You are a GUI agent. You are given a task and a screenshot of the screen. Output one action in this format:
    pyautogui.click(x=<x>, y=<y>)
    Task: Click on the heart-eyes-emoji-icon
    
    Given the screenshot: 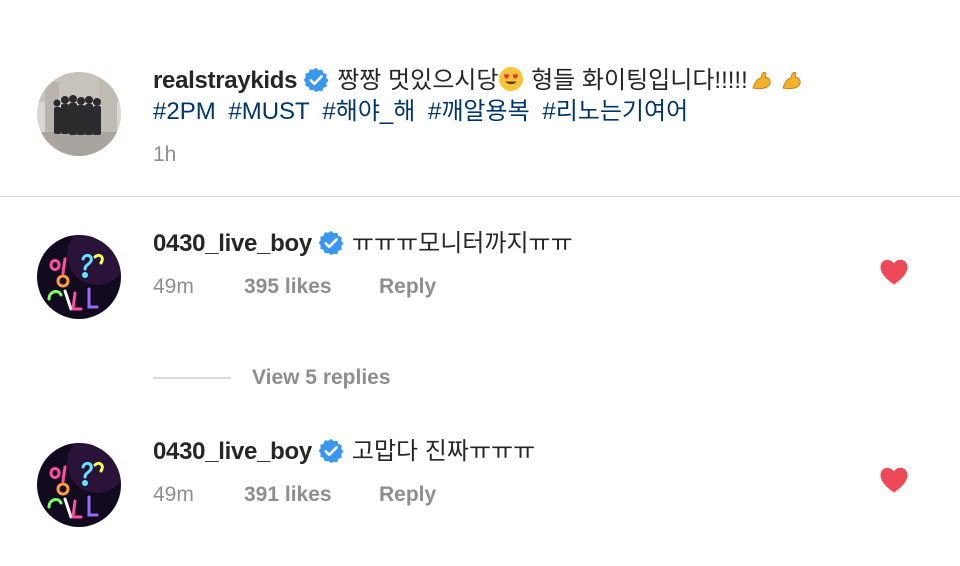 What is the action you would take?
    pyautogui.click(x=511, y=83)
    